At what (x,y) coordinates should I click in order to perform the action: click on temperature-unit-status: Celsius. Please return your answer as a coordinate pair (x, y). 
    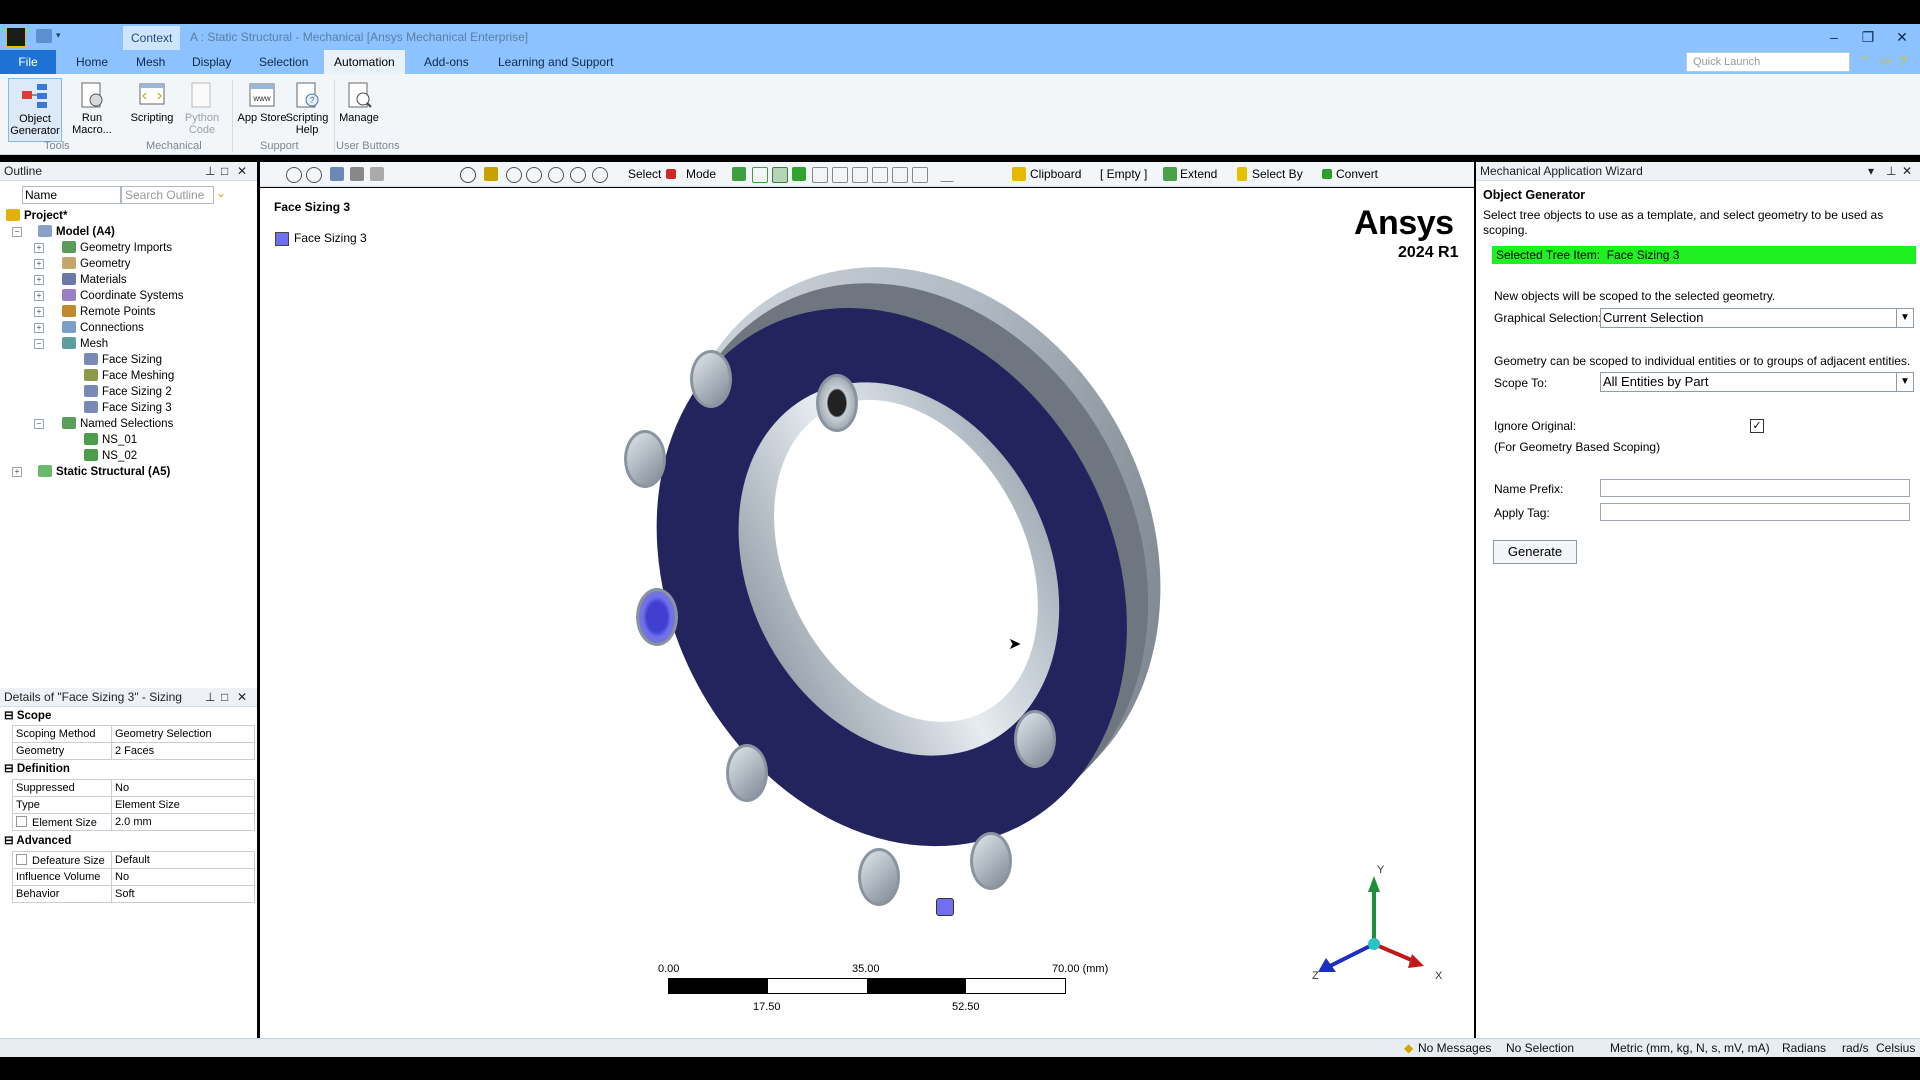
    Looking at the image, I should click on (1895, 1048).